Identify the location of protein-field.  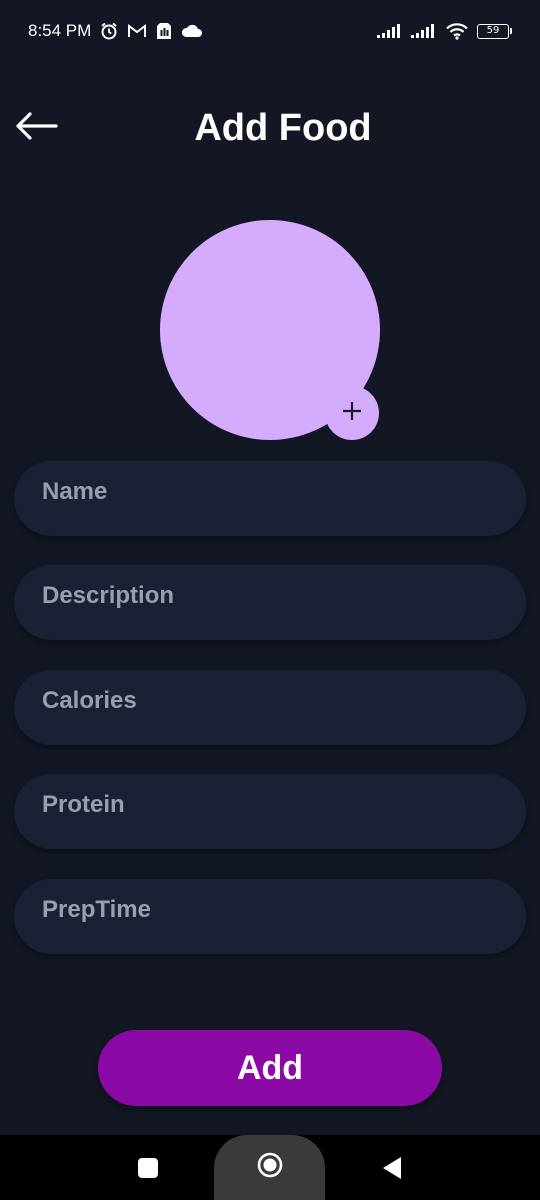
(270, 811).